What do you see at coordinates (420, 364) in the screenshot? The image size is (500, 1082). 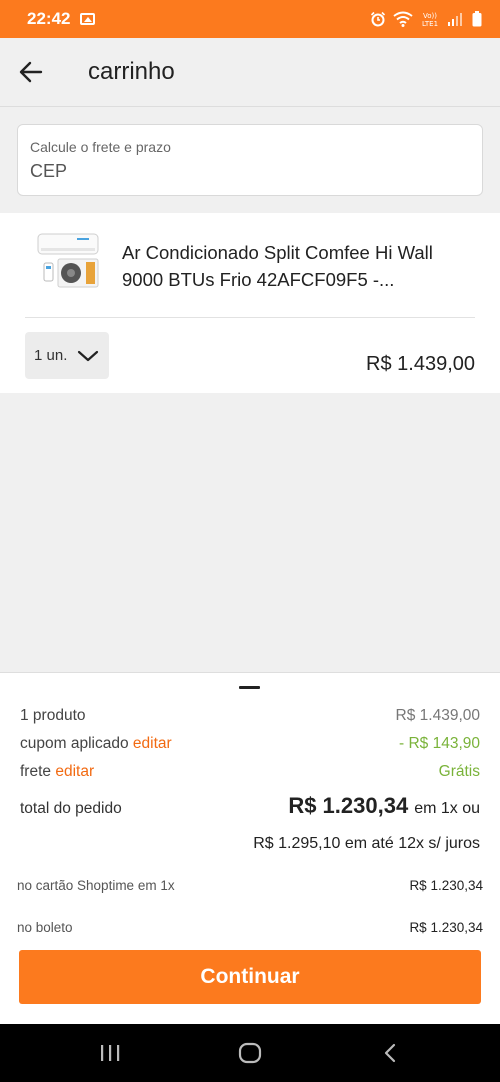 I see `product-price: R$ 1.439,00` at bounding box center [420, 364].